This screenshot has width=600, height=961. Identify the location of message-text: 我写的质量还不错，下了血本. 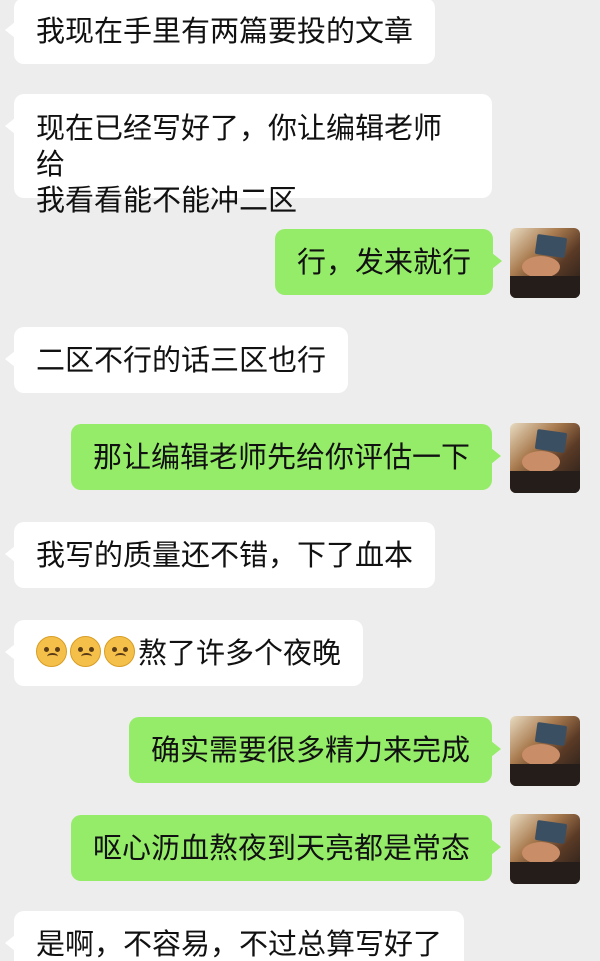
(225, 555).